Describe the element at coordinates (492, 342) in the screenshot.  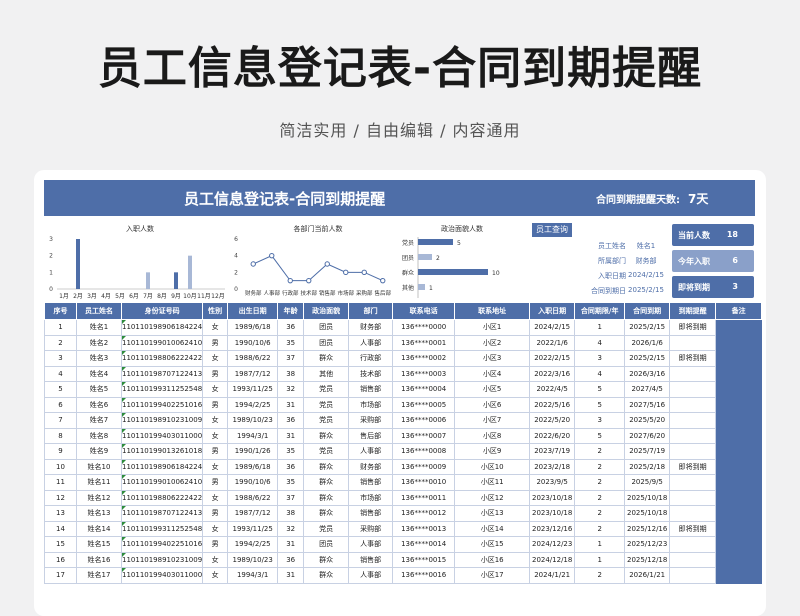
I see `table-cell: 小区2` at that location.